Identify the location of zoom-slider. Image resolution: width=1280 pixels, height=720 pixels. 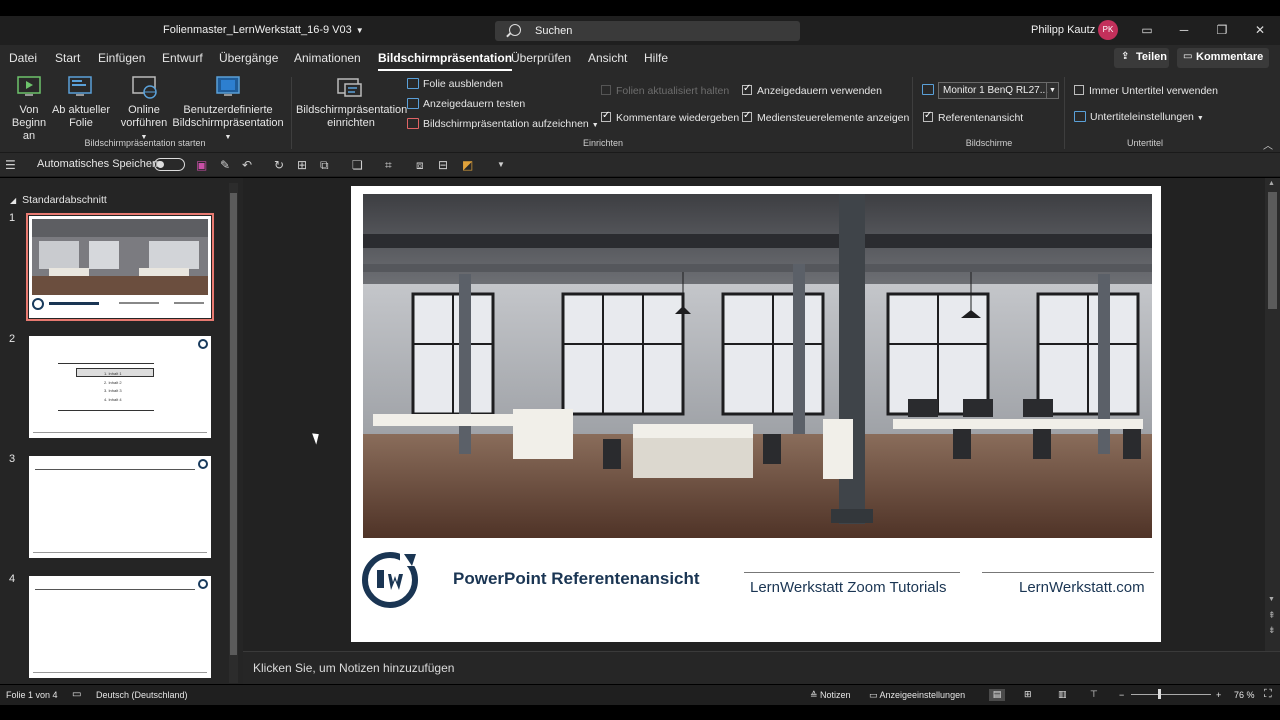
(1171, 694).